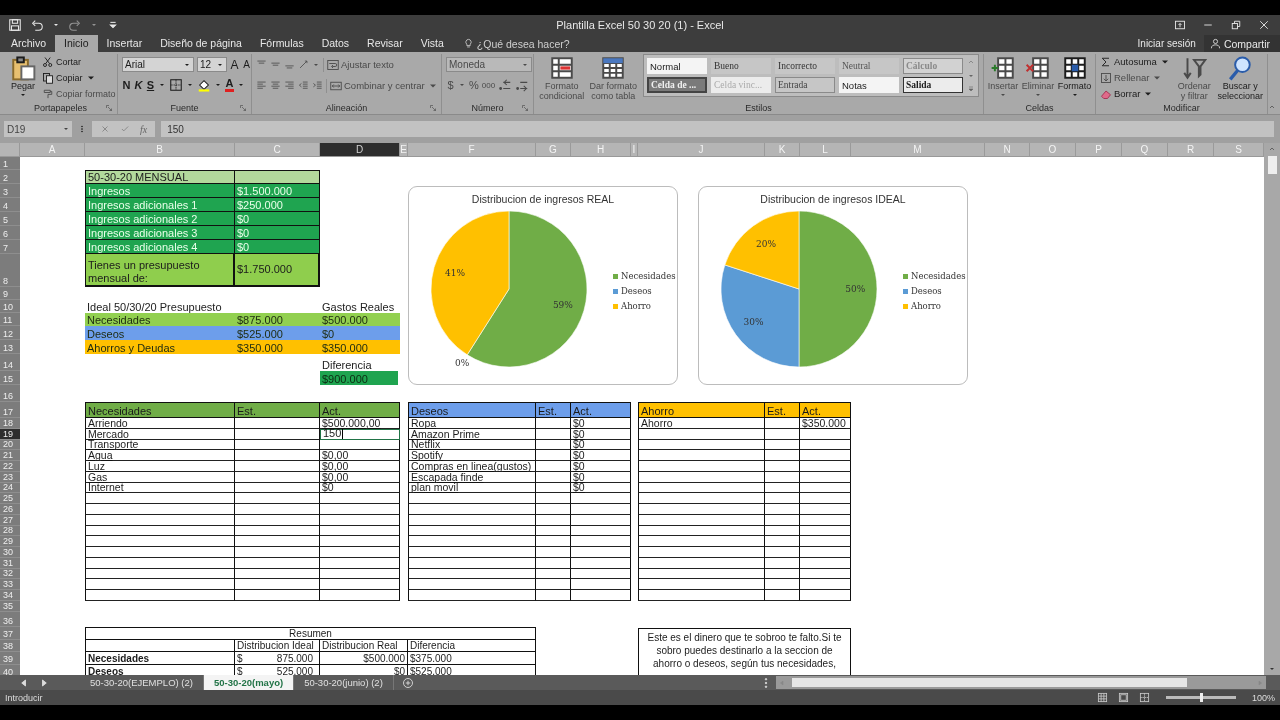 Image resolution: width=1280 pixels, height=720 pixels. I want to click on sheet-cell: Agua, so click(160, 455).